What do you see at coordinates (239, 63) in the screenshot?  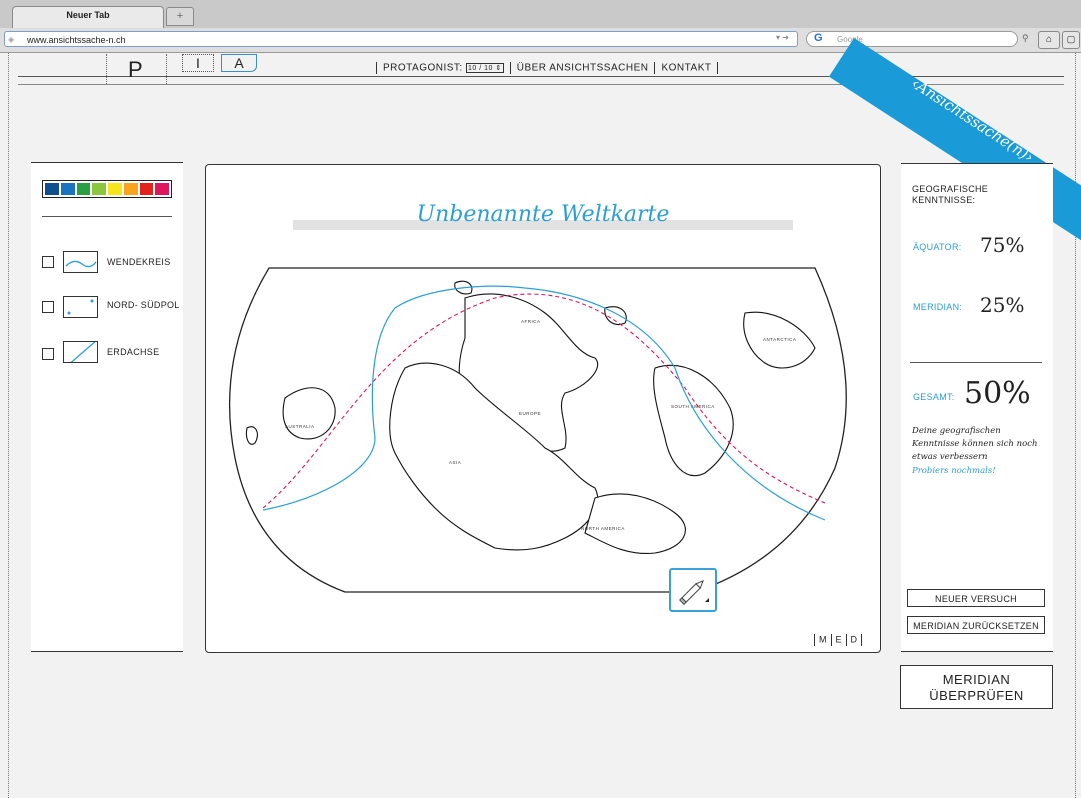 I see `logo-a: A` at bounding box center [239, 63].